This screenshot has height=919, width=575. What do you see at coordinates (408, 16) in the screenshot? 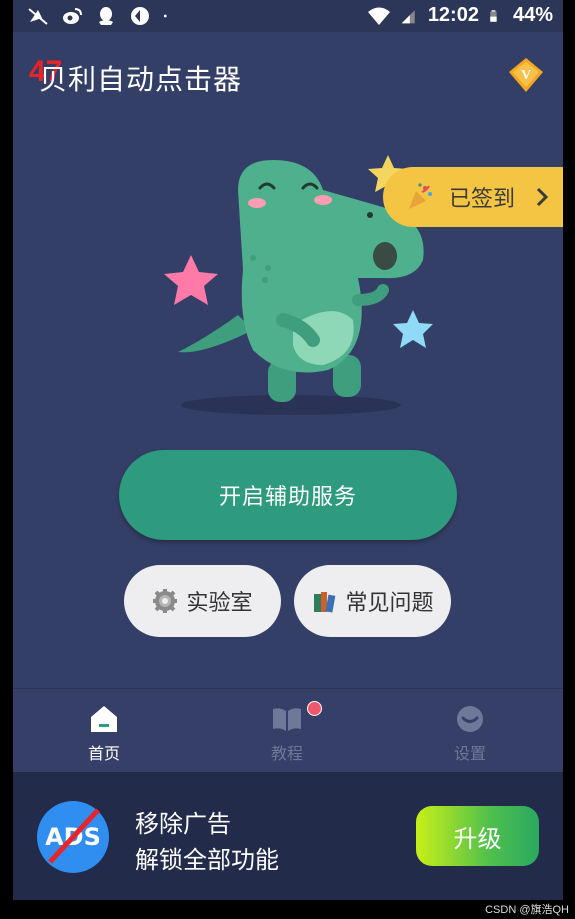
I see `signal-icon` at bounding box center [408, 16].